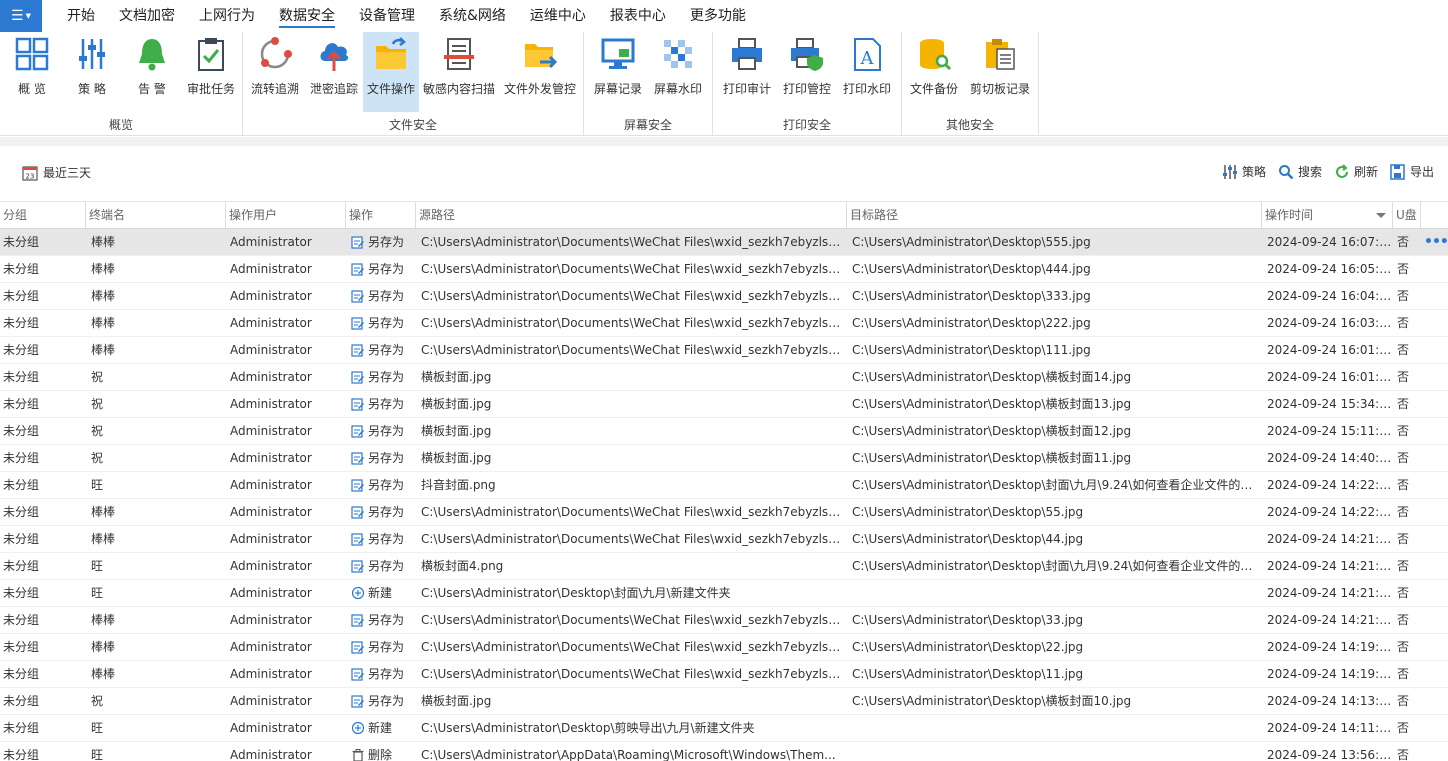 The height and width of the screenshot is (761, 1448). What do you see at coordinates (1356, 171) in the screenshot?
I see `refresh-button: 刷新` at bounding box center [1356, 171].